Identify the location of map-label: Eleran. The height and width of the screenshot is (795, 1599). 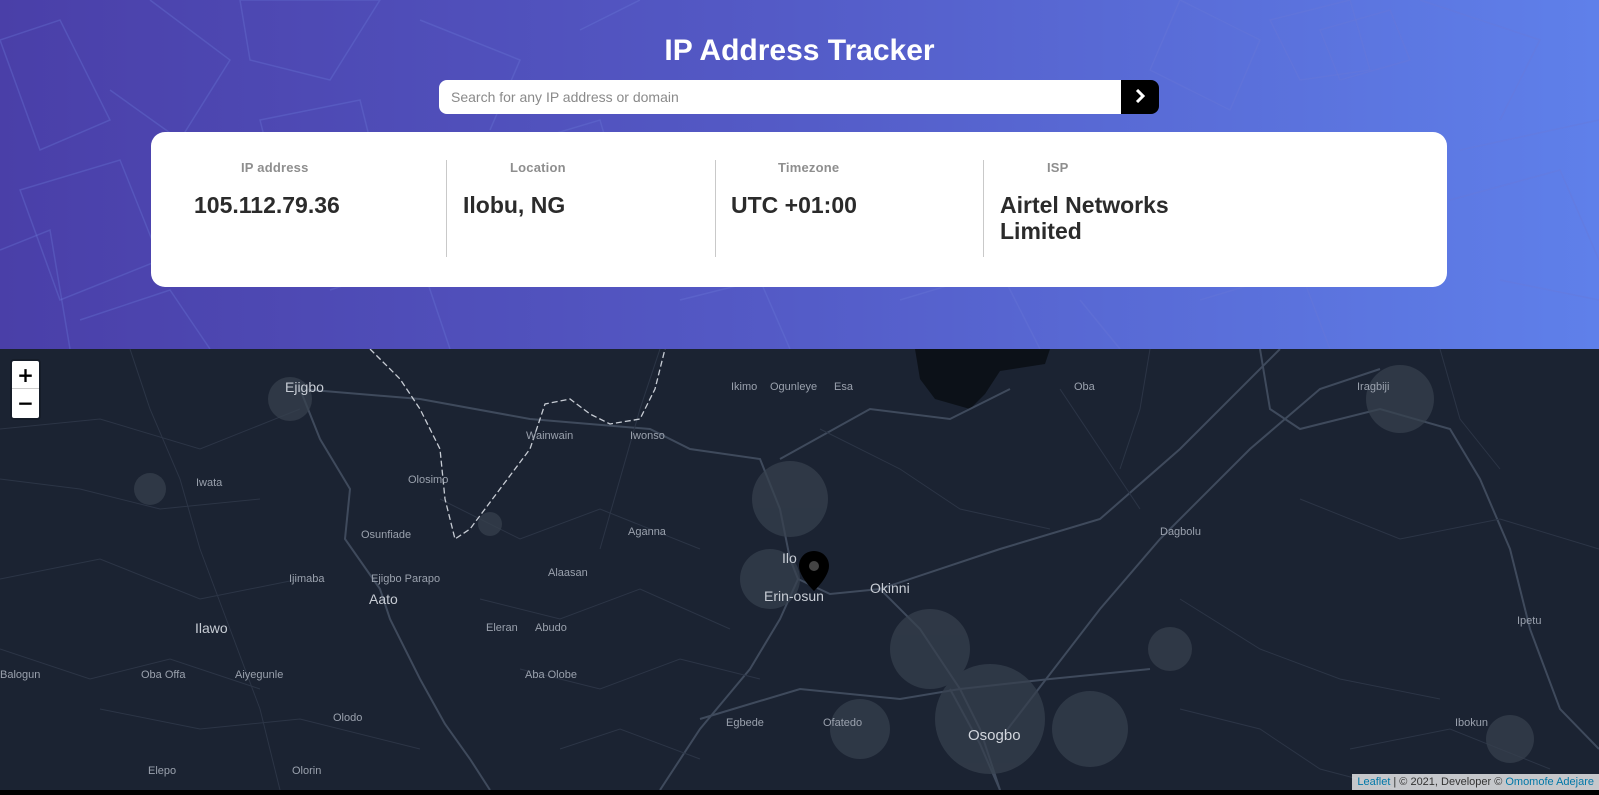
(502, 628).